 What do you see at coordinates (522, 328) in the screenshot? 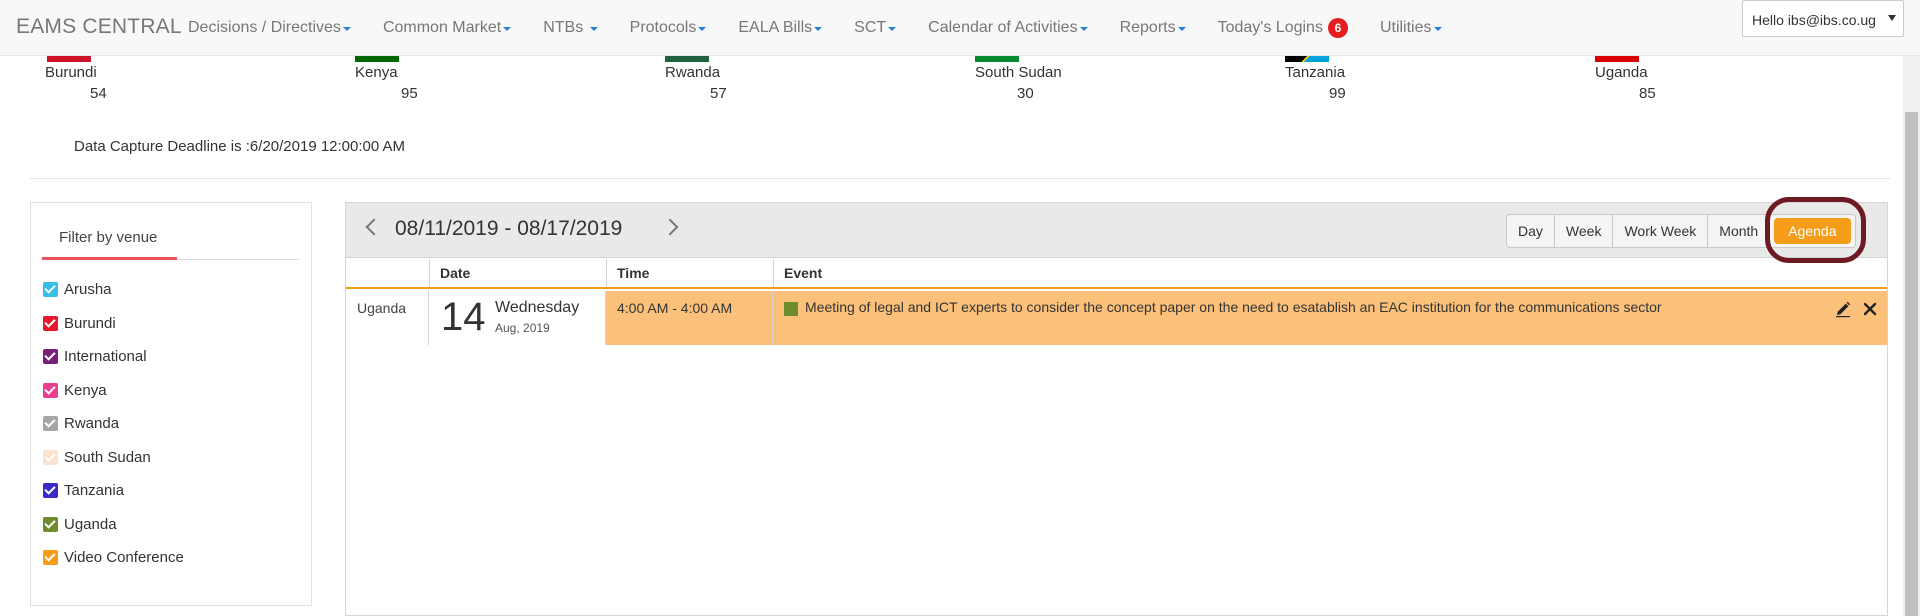
I see `event-month-year: Aug, 2019` at bounding box center [522, 328].